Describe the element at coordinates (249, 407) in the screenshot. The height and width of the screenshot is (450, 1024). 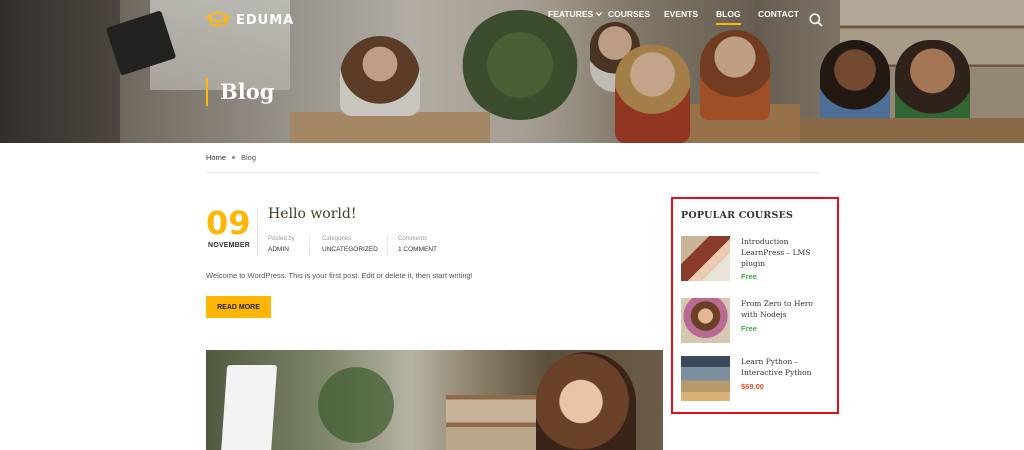
I see `image-monitor` at that location.